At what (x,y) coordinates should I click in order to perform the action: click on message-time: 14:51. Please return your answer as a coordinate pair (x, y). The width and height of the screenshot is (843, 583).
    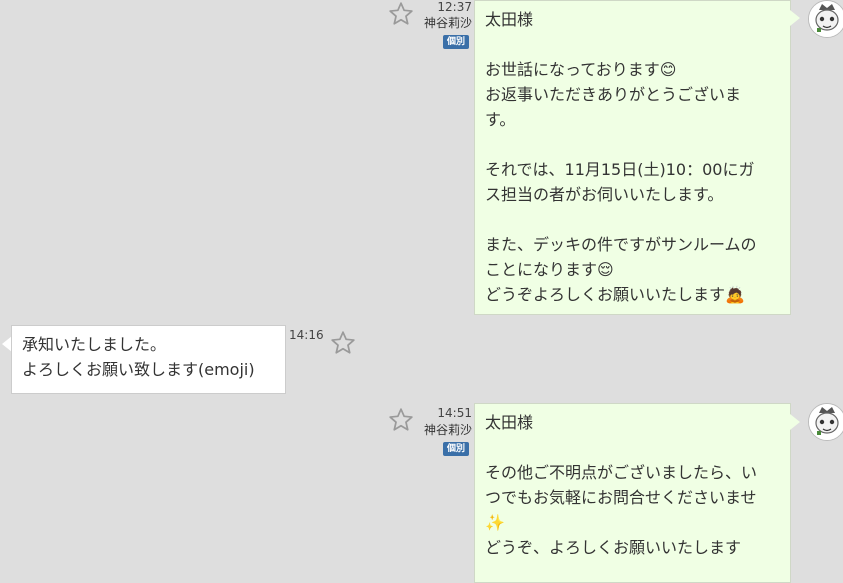
    Looking at the image, I should click on (454, 413).